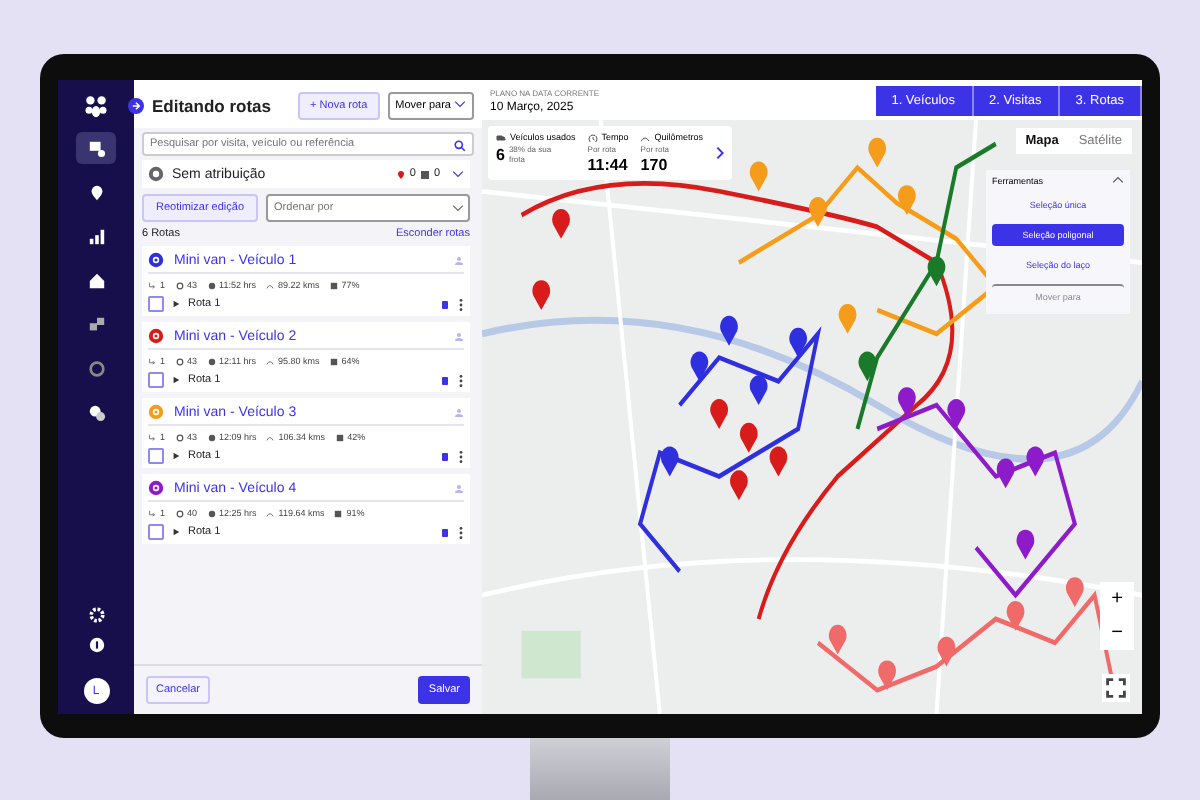 The width and height of the screenshot is (1200, 800). What do you see at coordinates (654, 165) in the screenshot?
I see `stat-value: 170` at bounding box center [654, 165].